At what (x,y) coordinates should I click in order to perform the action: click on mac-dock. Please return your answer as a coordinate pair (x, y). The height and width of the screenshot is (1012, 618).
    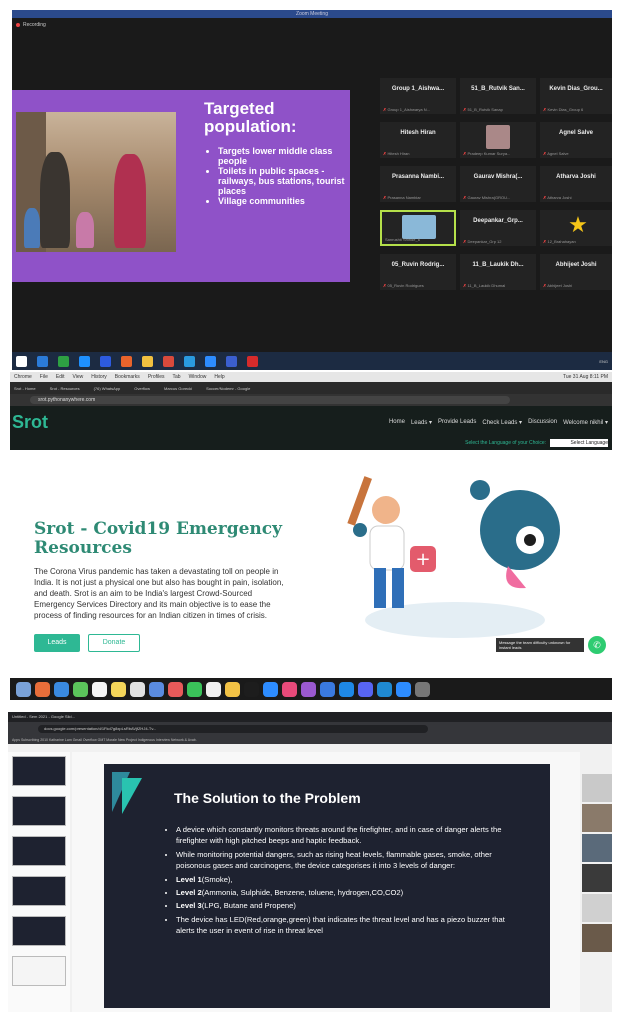
    Looking at the image, I should click on (311, 689).